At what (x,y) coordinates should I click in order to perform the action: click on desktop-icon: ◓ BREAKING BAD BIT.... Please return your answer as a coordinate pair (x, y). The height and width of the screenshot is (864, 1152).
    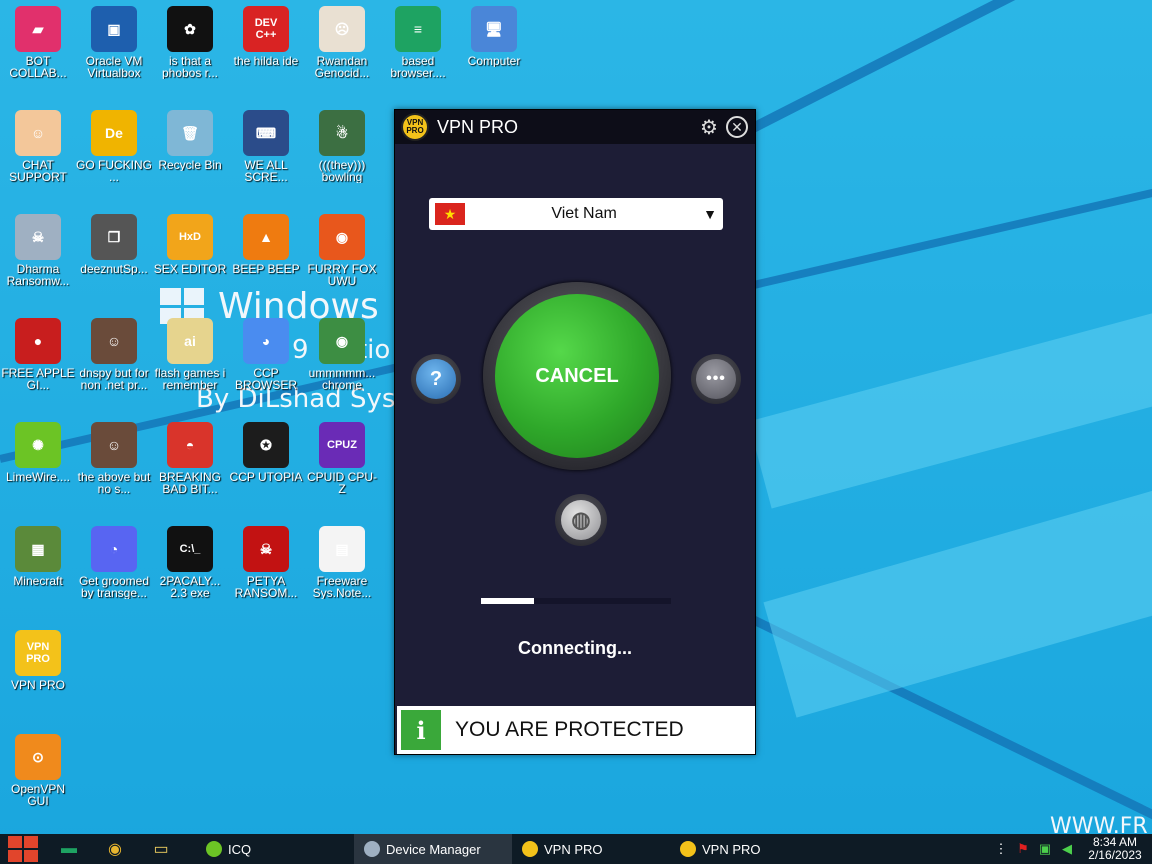
    Looking at the image, I should click on (190, 458).